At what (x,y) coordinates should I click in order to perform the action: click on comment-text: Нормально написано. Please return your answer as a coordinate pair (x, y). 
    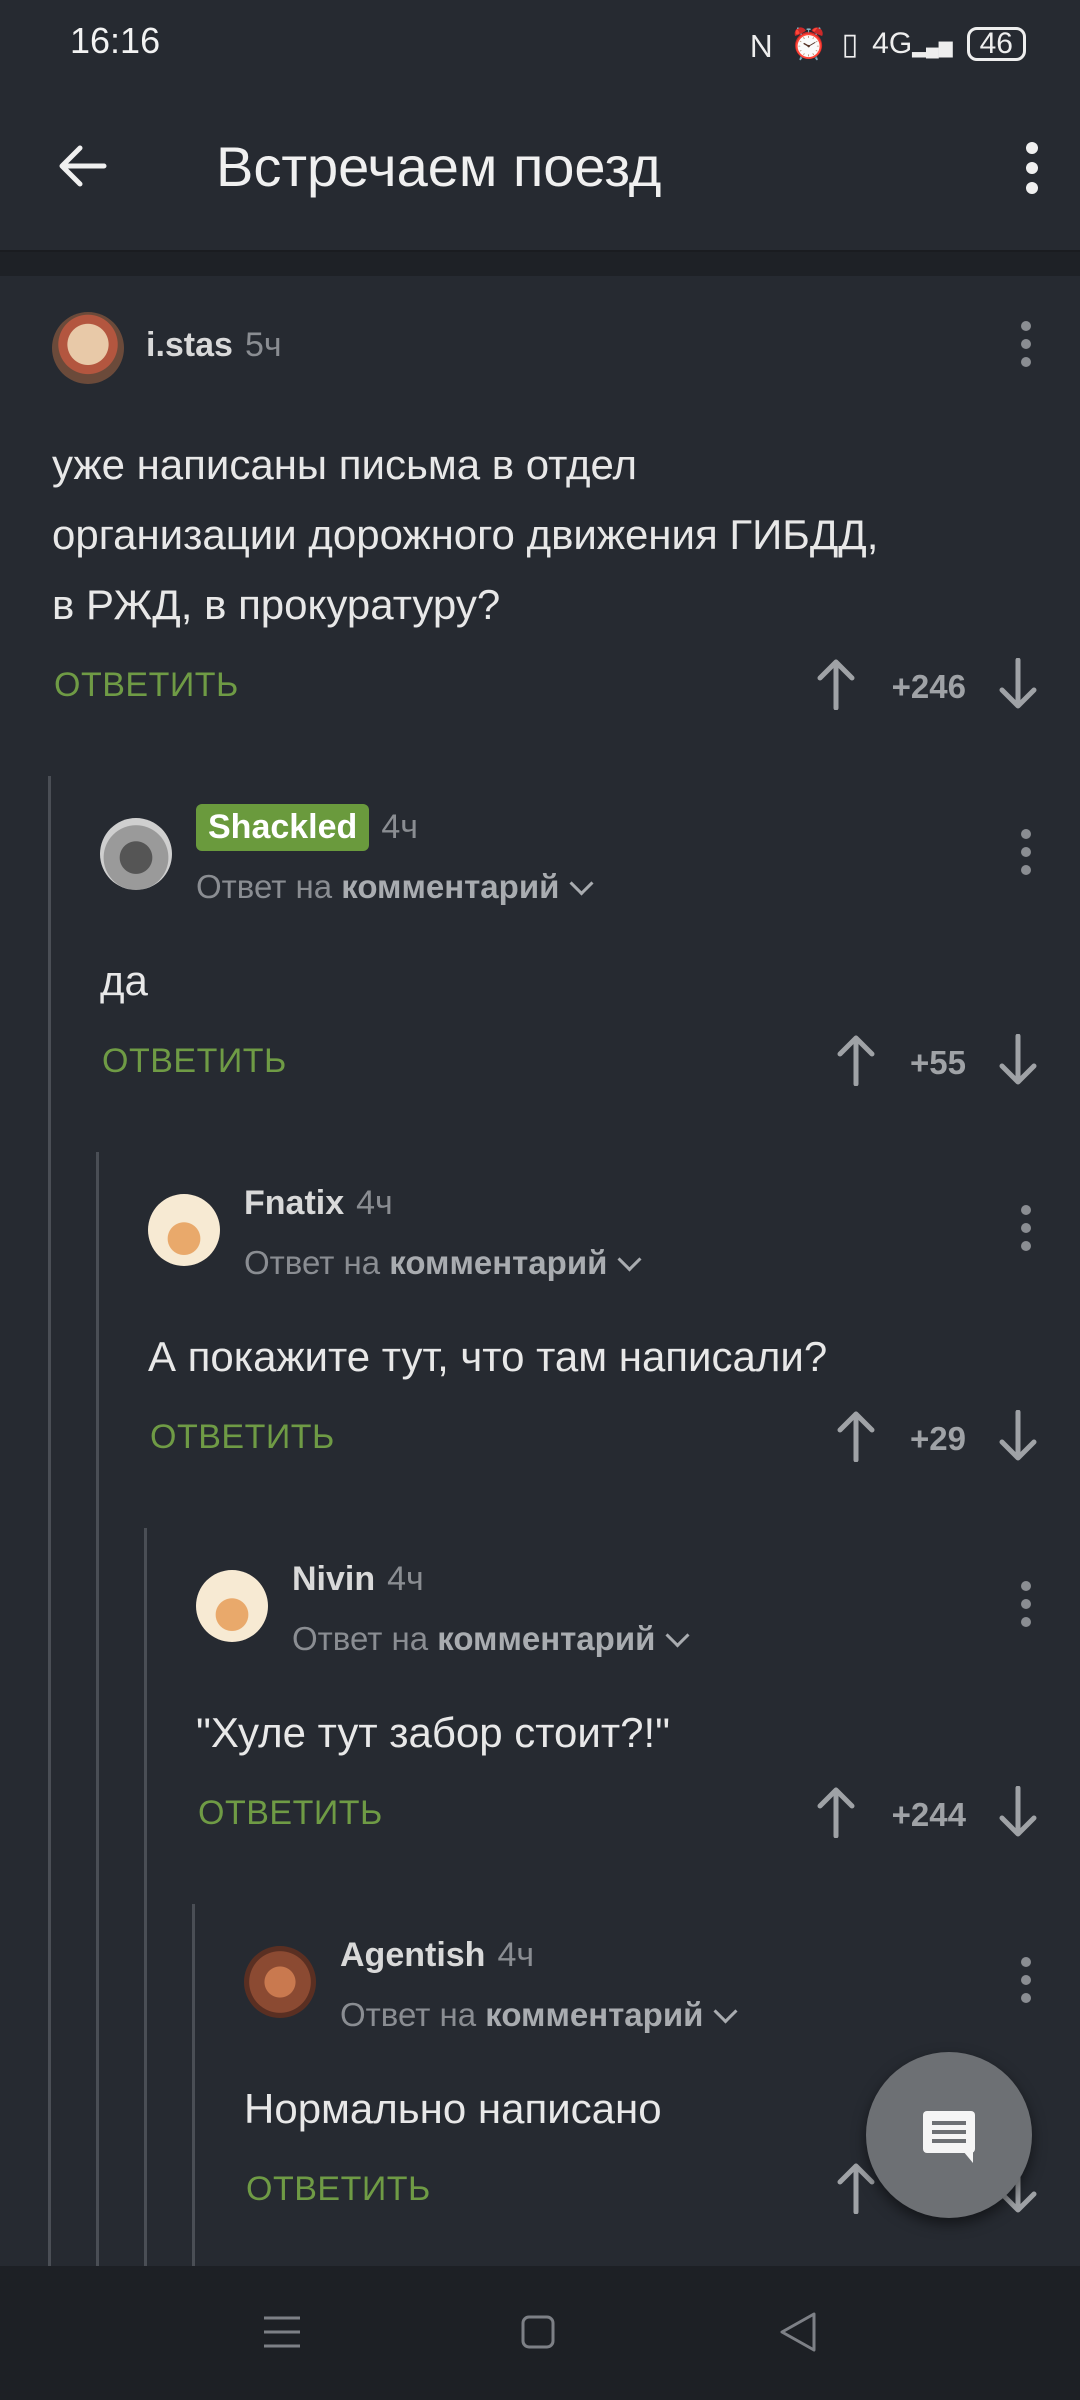
    Looking at the image, I should click on (453, 2108).